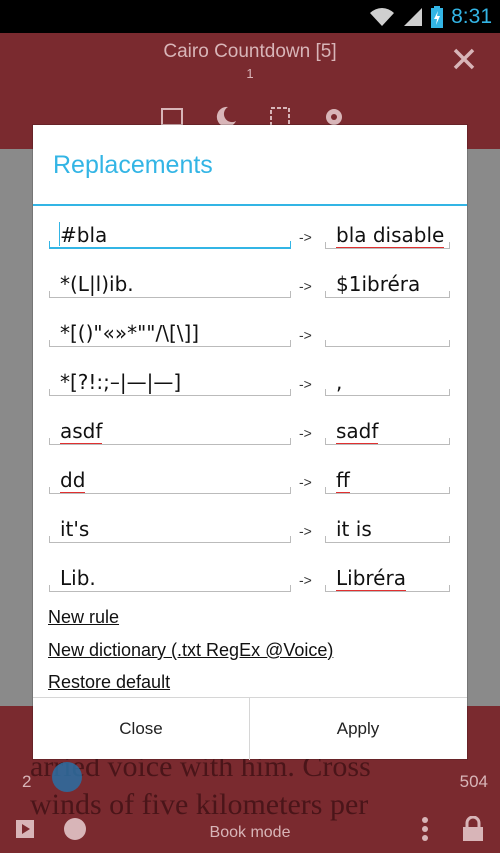 The height and width of the screenshot is (853, 500). Describe the element at coordinates (437, 16) in the screenshot. I see `battery-charging-icon` at that location.